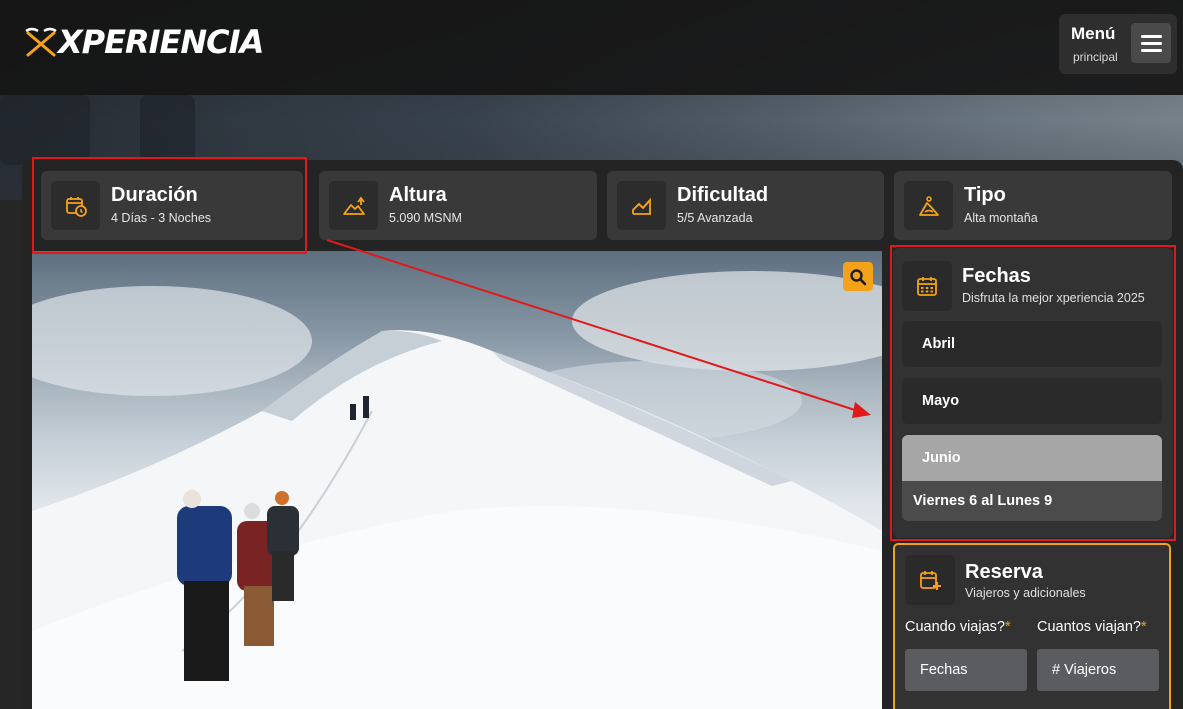  Describe the element at coordinates (1033, 205) in the screenshot. I see `stat-card-tipo: Tipo Alta montaña` at that location.